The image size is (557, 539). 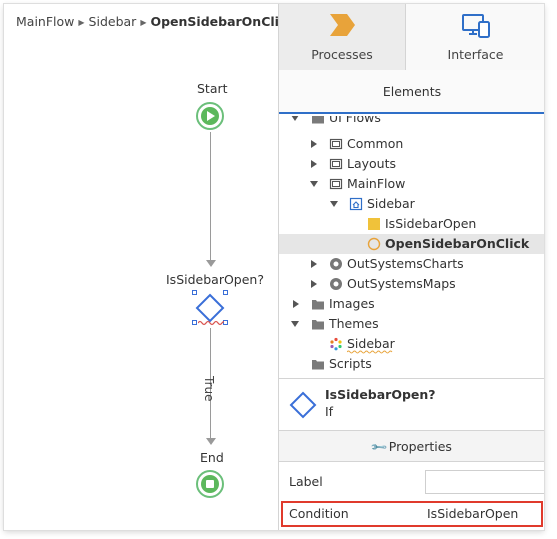 I want to click on flow-connector, so click(x=210, y=196).